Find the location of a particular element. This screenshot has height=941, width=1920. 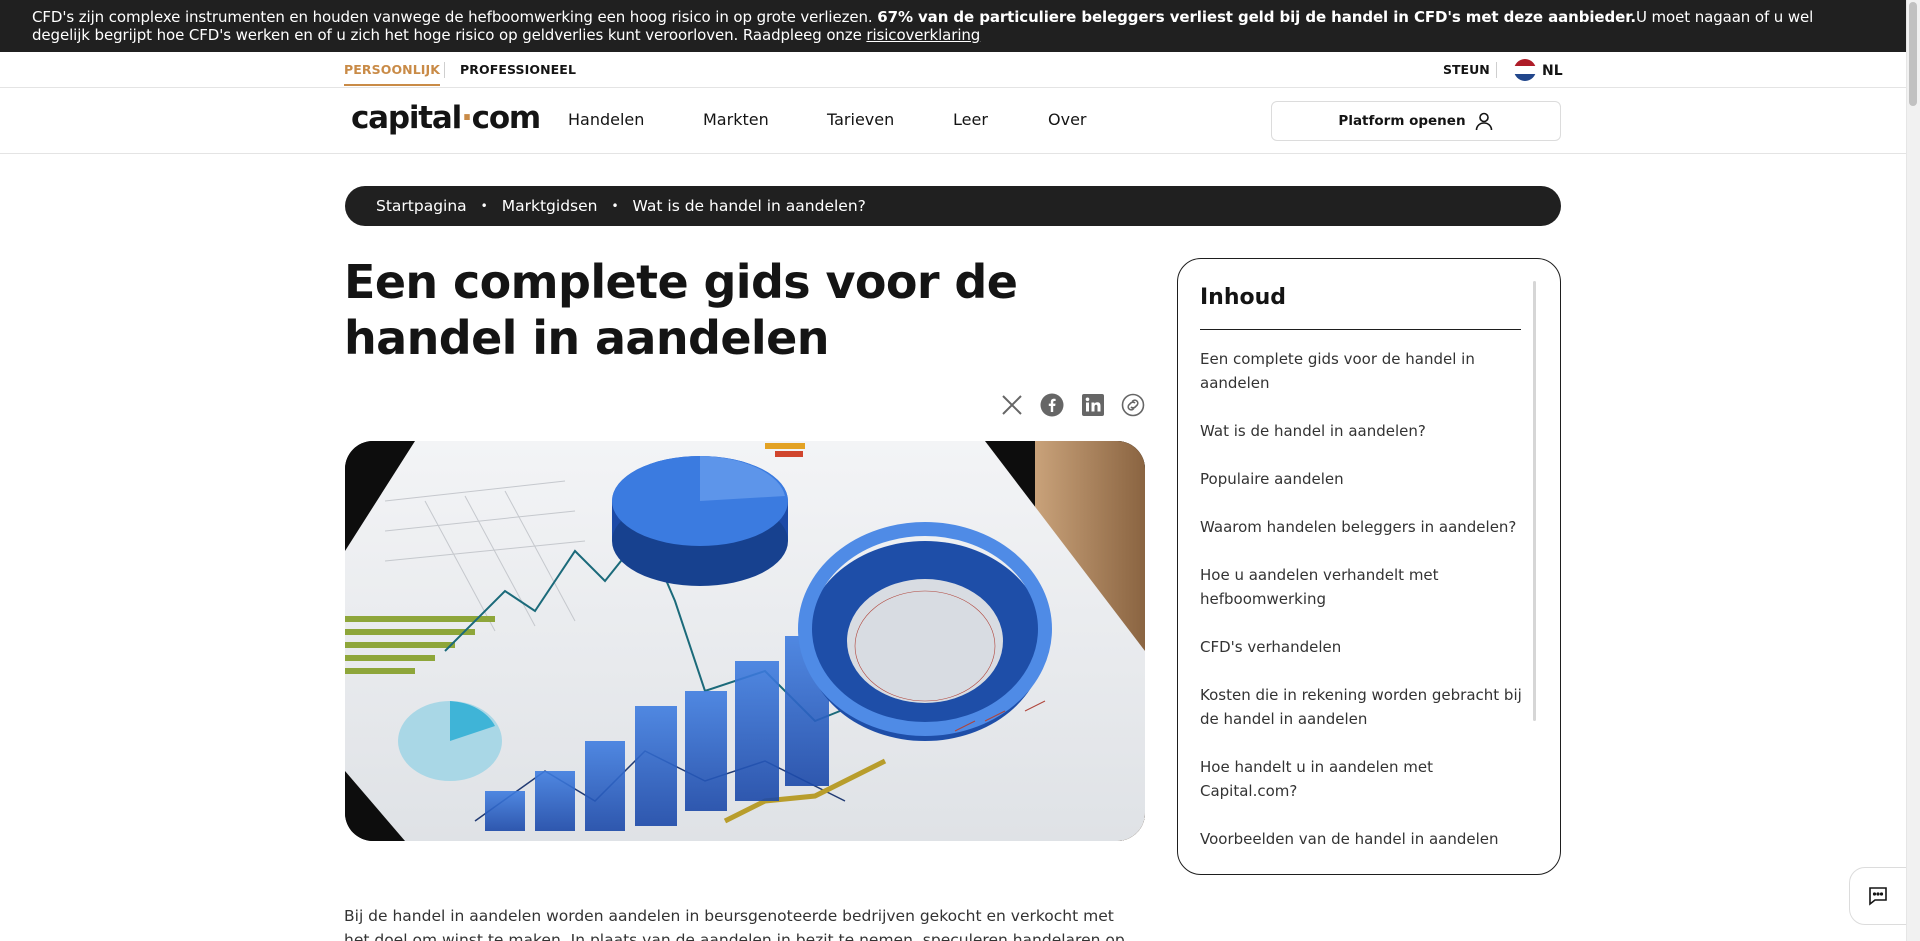

page-scrollbar is located at coordinates (1913, 470).